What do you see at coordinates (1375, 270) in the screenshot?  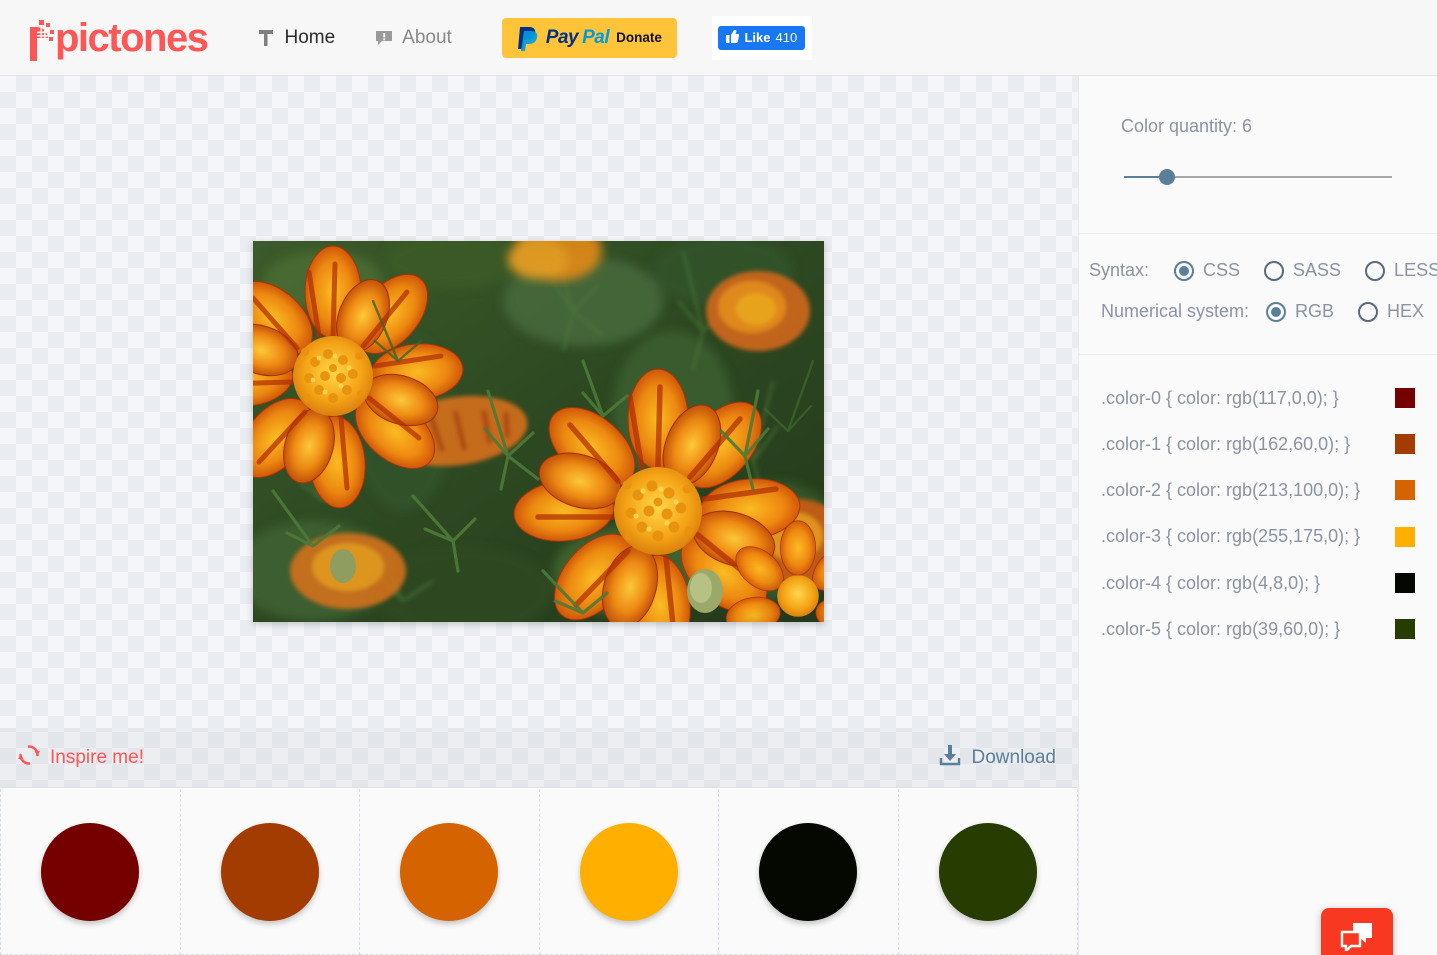 I see `radio-less` at bounding box center [1375, 270].